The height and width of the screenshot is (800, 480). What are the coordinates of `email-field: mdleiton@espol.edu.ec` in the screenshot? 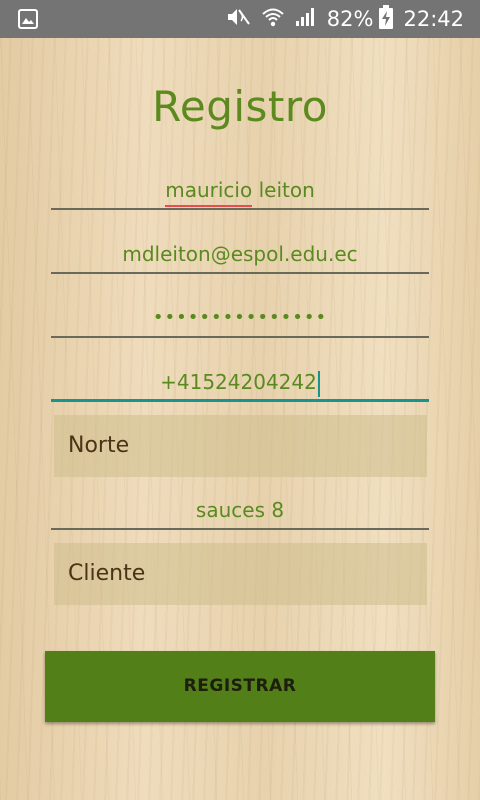 It's located at (240, 254).